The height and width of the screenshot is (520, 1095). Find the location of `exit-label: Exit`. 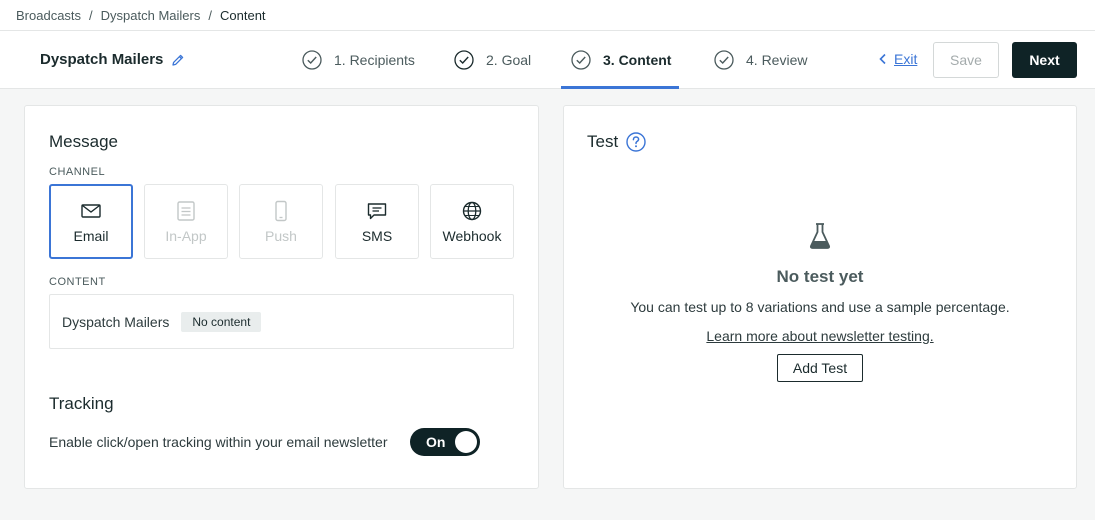

exit-label: Exit is located at coordinates (906, 59).